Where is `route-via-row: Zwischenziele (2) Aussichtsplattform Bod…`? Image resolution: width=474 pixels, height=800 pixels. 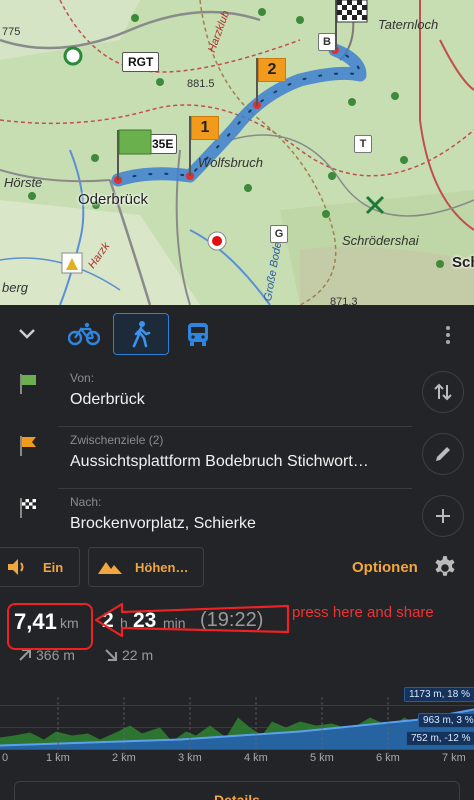 route-via-row: Zwischenziele (2) Aussichtsplattform Bod… is located at coordinates (237, 458).